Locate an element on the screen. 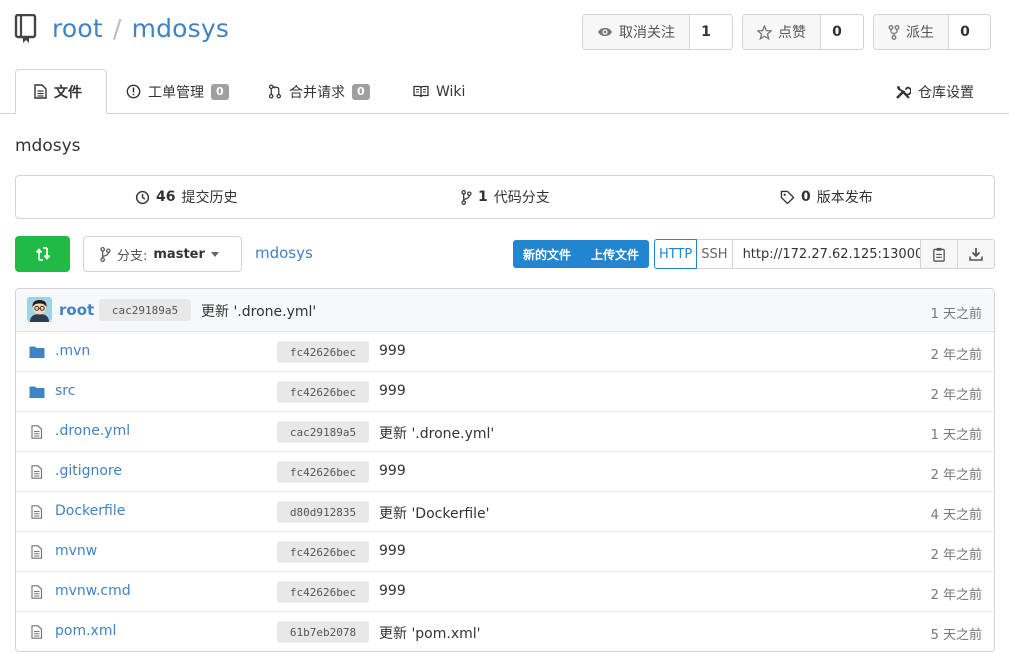 This screenshot has width=1009, height=654. watch-button-group: 取消关注 1 is located at coordinates (657, 32).